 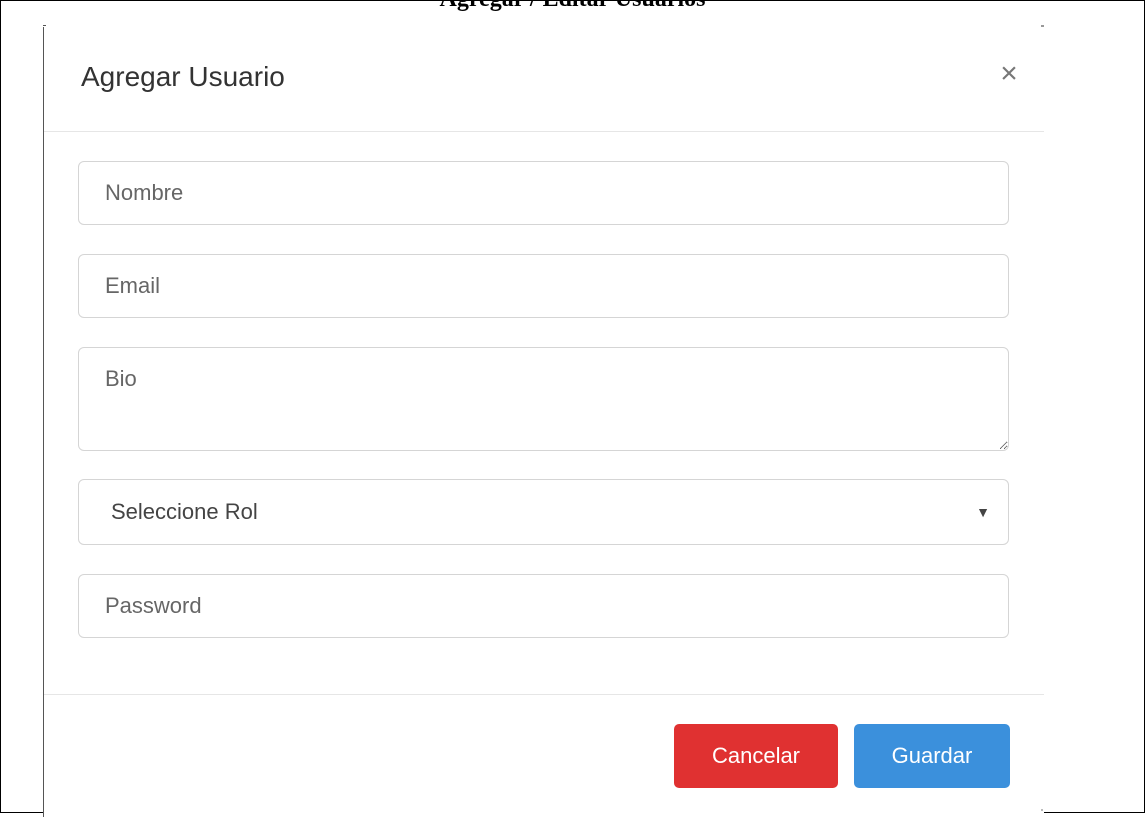 What do you see at coordinates (543, 512) in the screenshot?
I see `role-select: Seleccione Rol ▼` at bounding box center [543, 512].